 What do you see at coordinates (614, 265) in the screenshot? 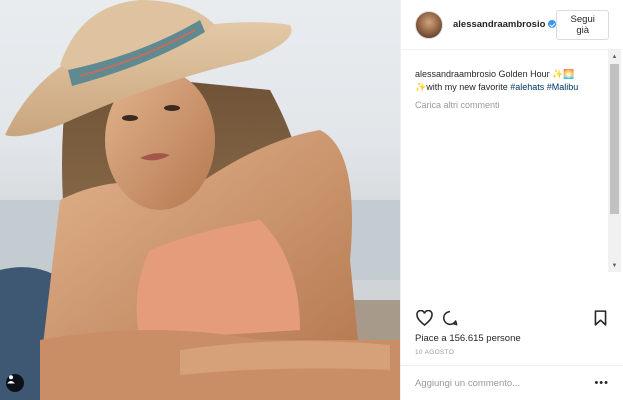
I see `scroll-down-arrow-icon: ▼` at bounding box center [614, 265].